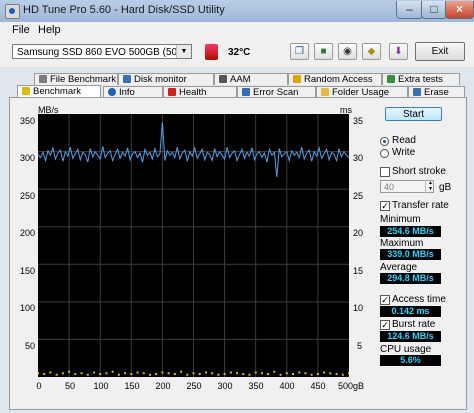 This screenshot has height=413, width=474. I want to click on short-stroke-checkbox, so click(385, 172).